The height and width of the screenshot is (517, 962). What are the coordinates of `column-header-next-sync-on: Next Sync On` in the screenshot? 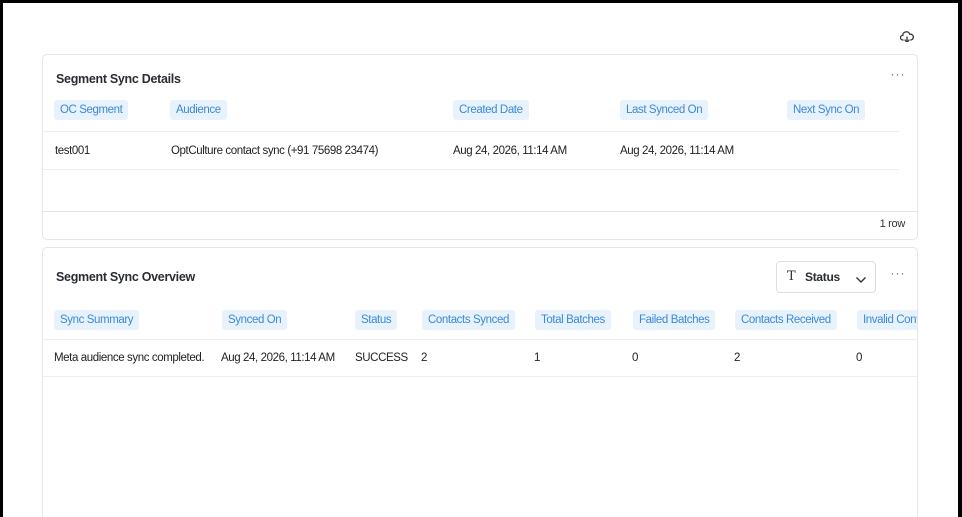 It's located at (826, 110).